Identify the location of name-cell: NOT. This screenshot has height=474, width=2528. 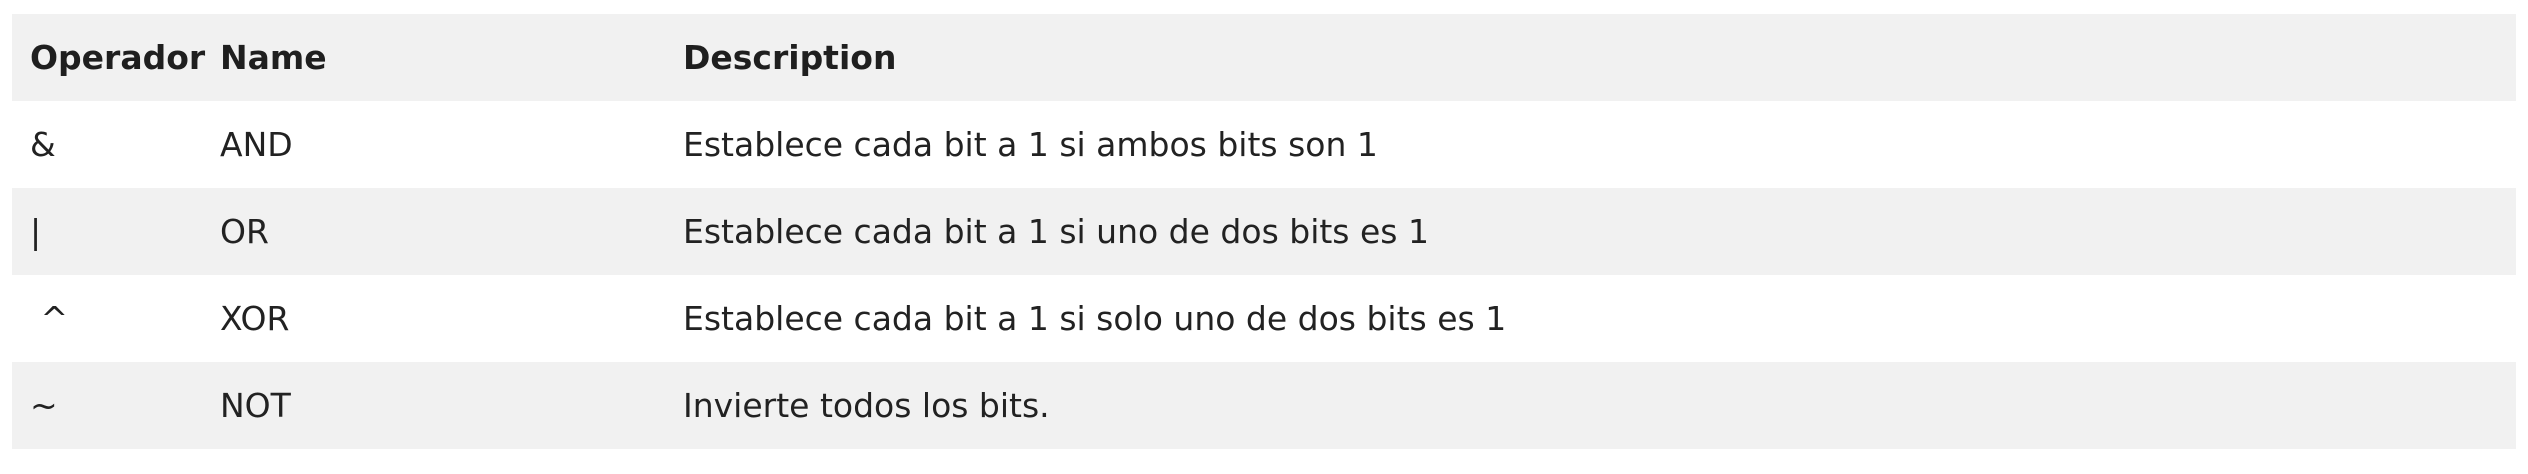
(255, 405).